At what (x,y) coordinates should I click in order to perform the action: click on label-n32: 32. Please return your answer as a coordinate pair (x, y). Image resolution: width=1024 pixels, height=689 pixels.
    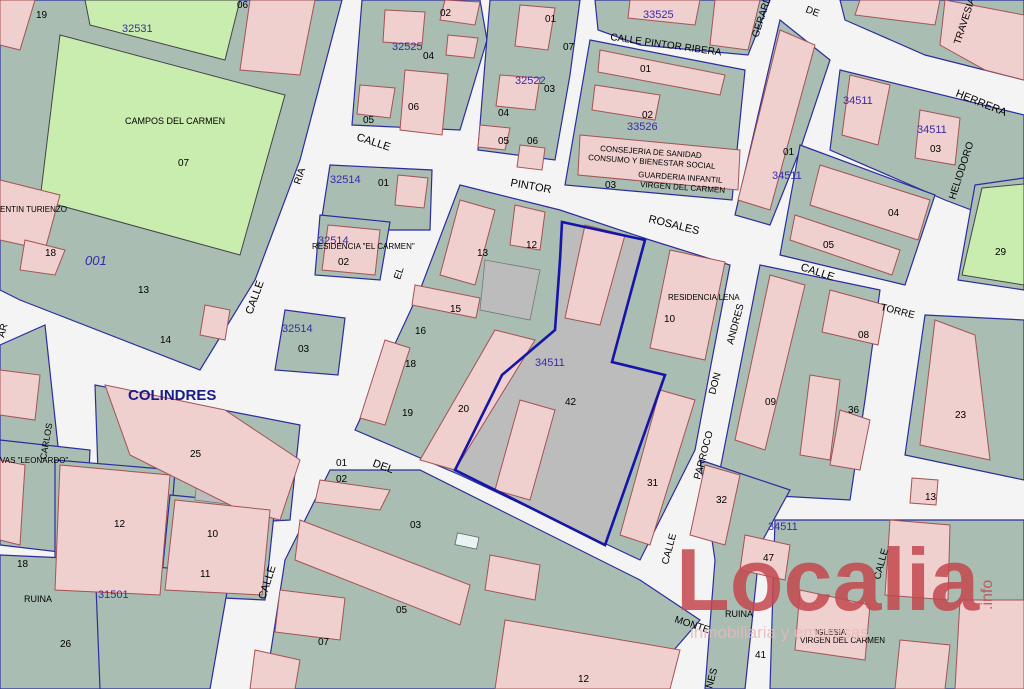
    Looking at the image, I should click on (722, 500).